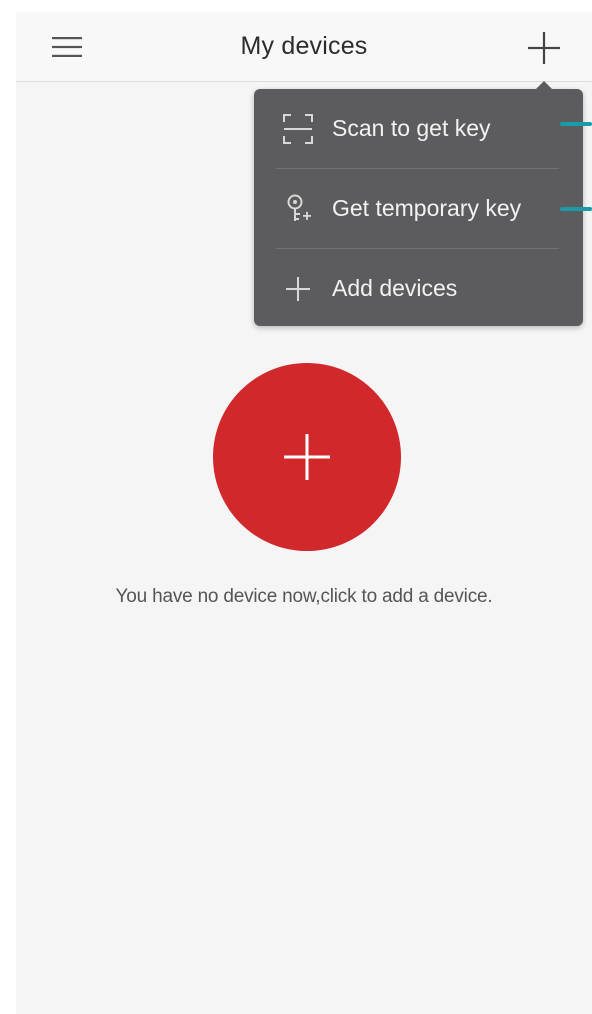  I want to click on scan-frame-icon, so click(298, 129).